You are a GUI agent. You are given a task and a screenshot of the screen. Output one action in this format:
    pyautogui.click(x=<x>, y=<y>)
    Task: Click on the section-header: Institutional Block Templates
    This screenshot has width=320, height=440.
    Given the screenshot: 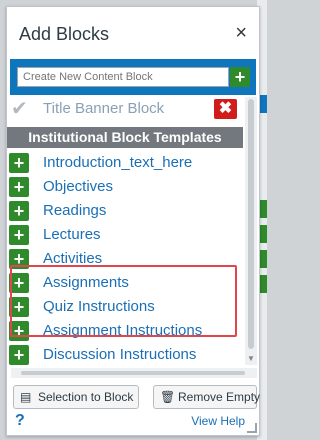 What is the action you would take?
    pyautogui.click(x=125, y=137)
    